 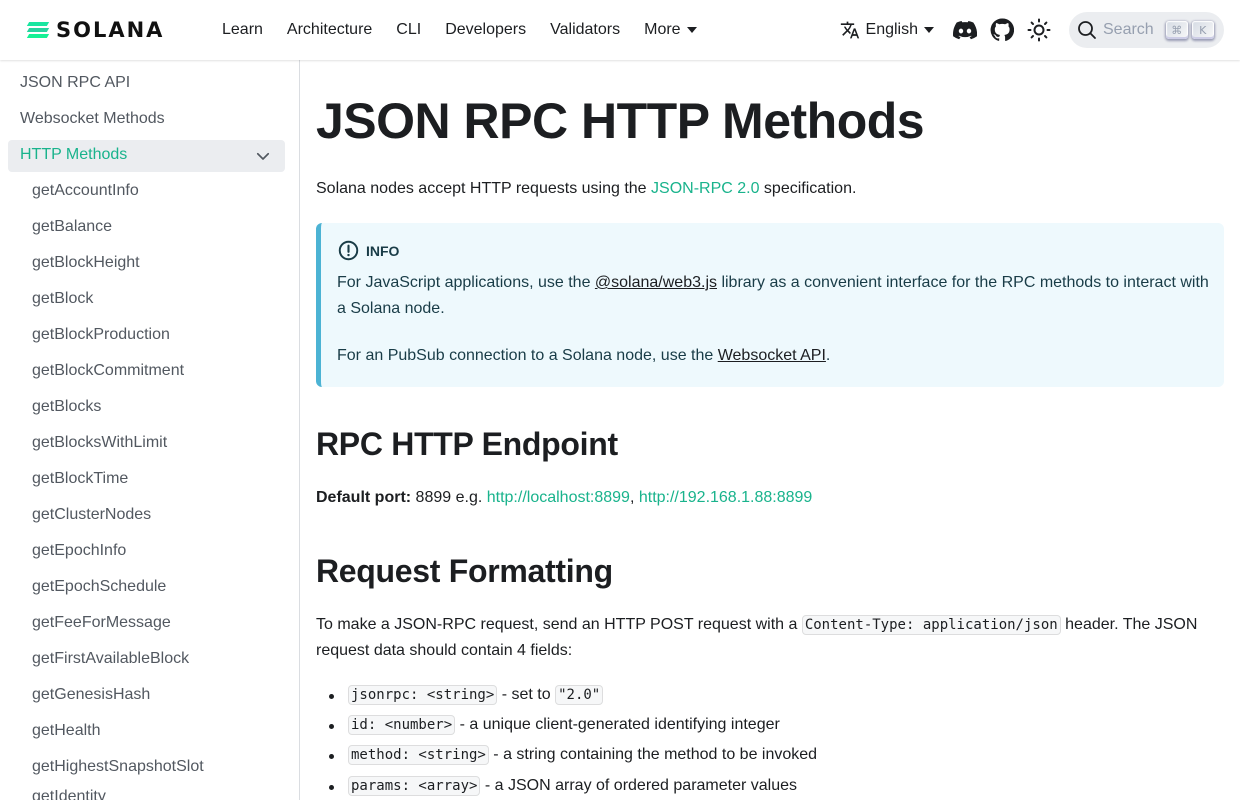 I want to click on nav-right: English Search ⌘ K, so click(x=1032, y=30).